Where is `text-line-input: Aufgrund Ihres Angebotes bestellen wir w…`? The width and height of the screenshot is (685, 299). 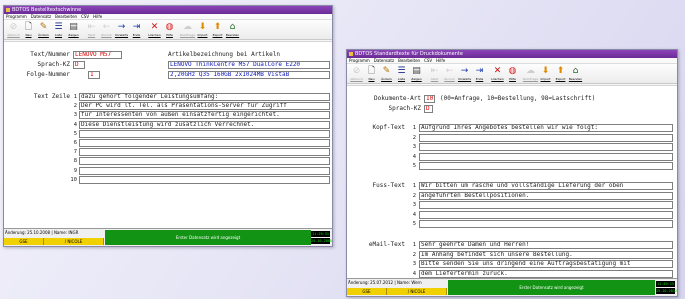 text-line-input: Aufgrund Ihres Angebotes bestellen wir w… is located at coordinates (546, 128).